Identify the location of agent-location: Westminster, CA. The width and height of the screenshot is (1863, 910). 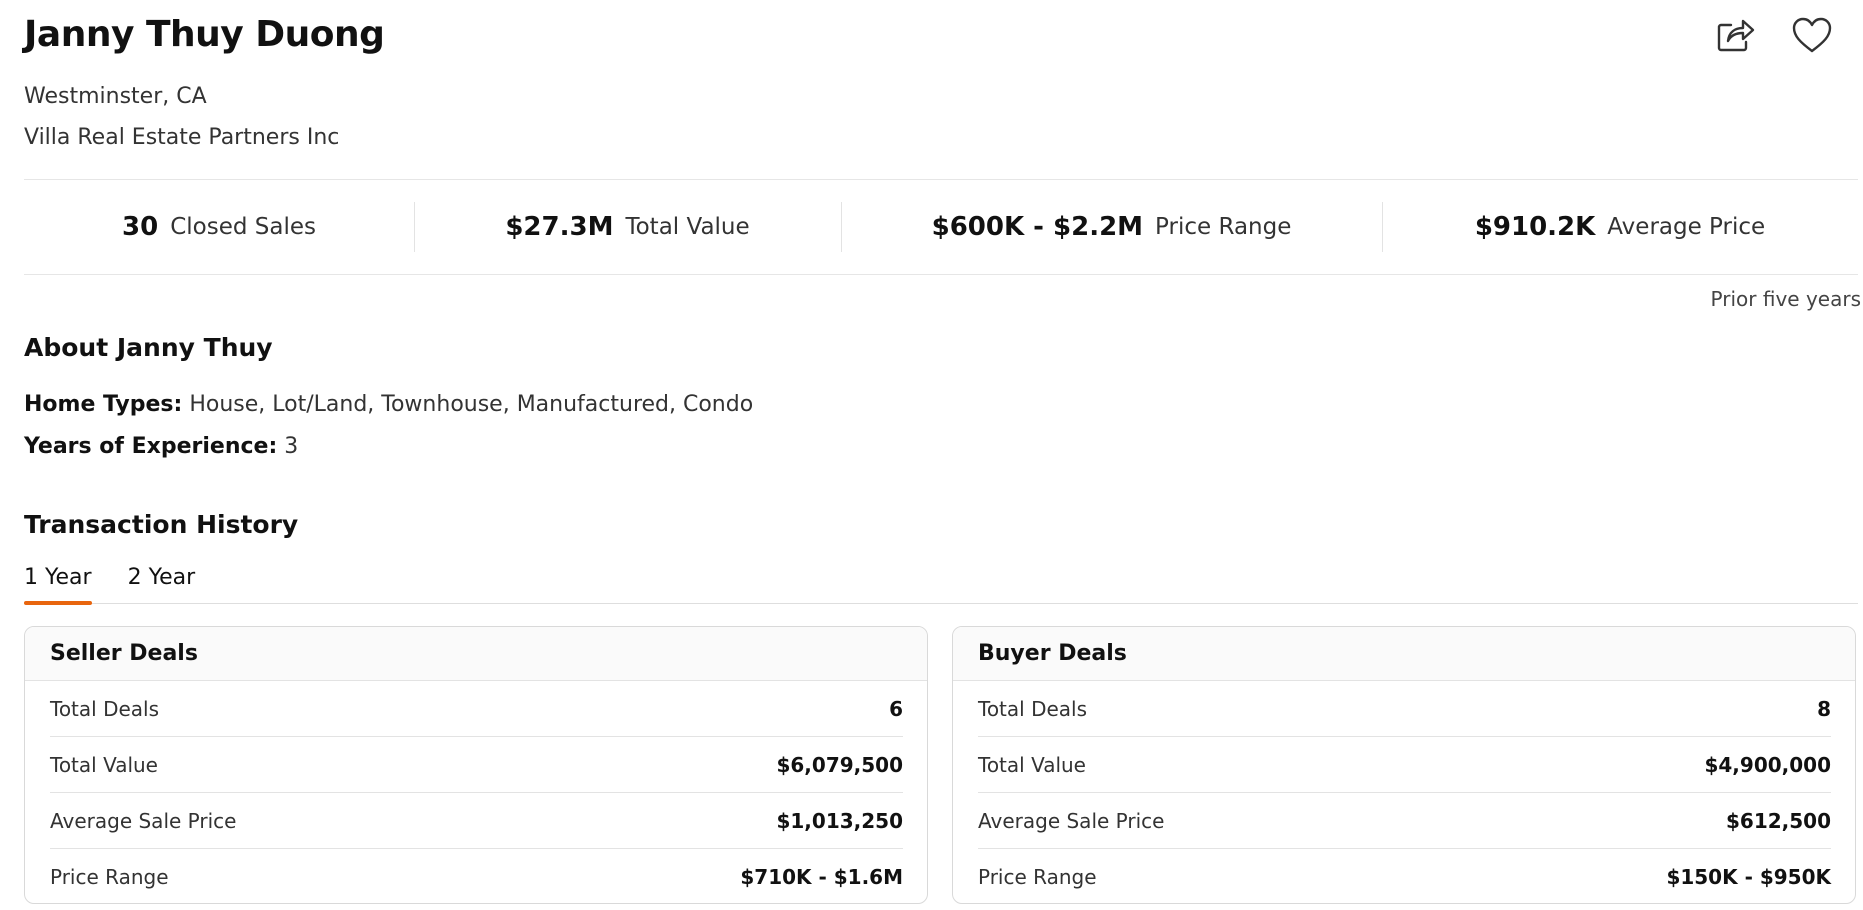
(115, 96).